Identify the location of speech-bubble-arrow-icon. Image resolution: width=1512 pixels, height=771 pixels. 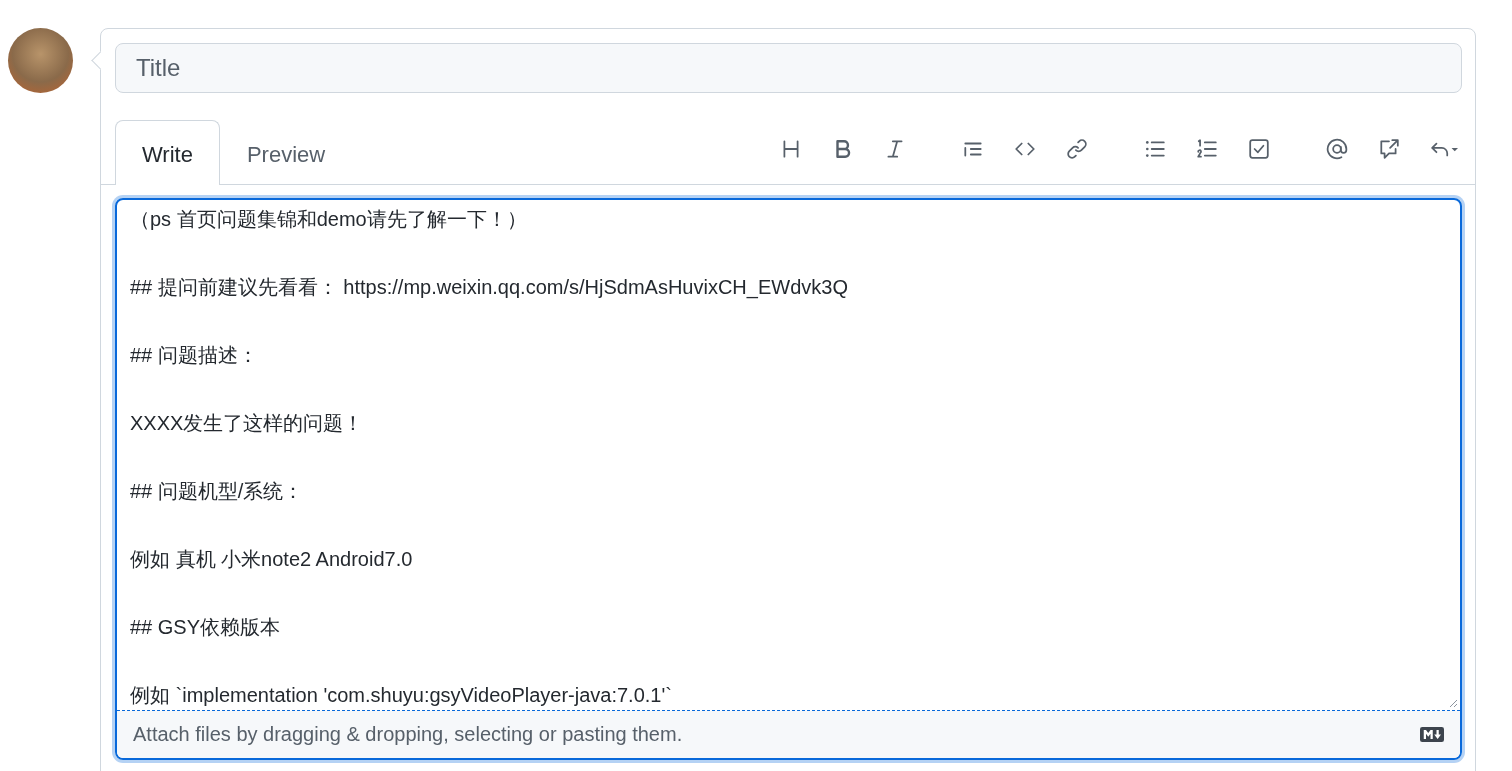
(1389, 149).